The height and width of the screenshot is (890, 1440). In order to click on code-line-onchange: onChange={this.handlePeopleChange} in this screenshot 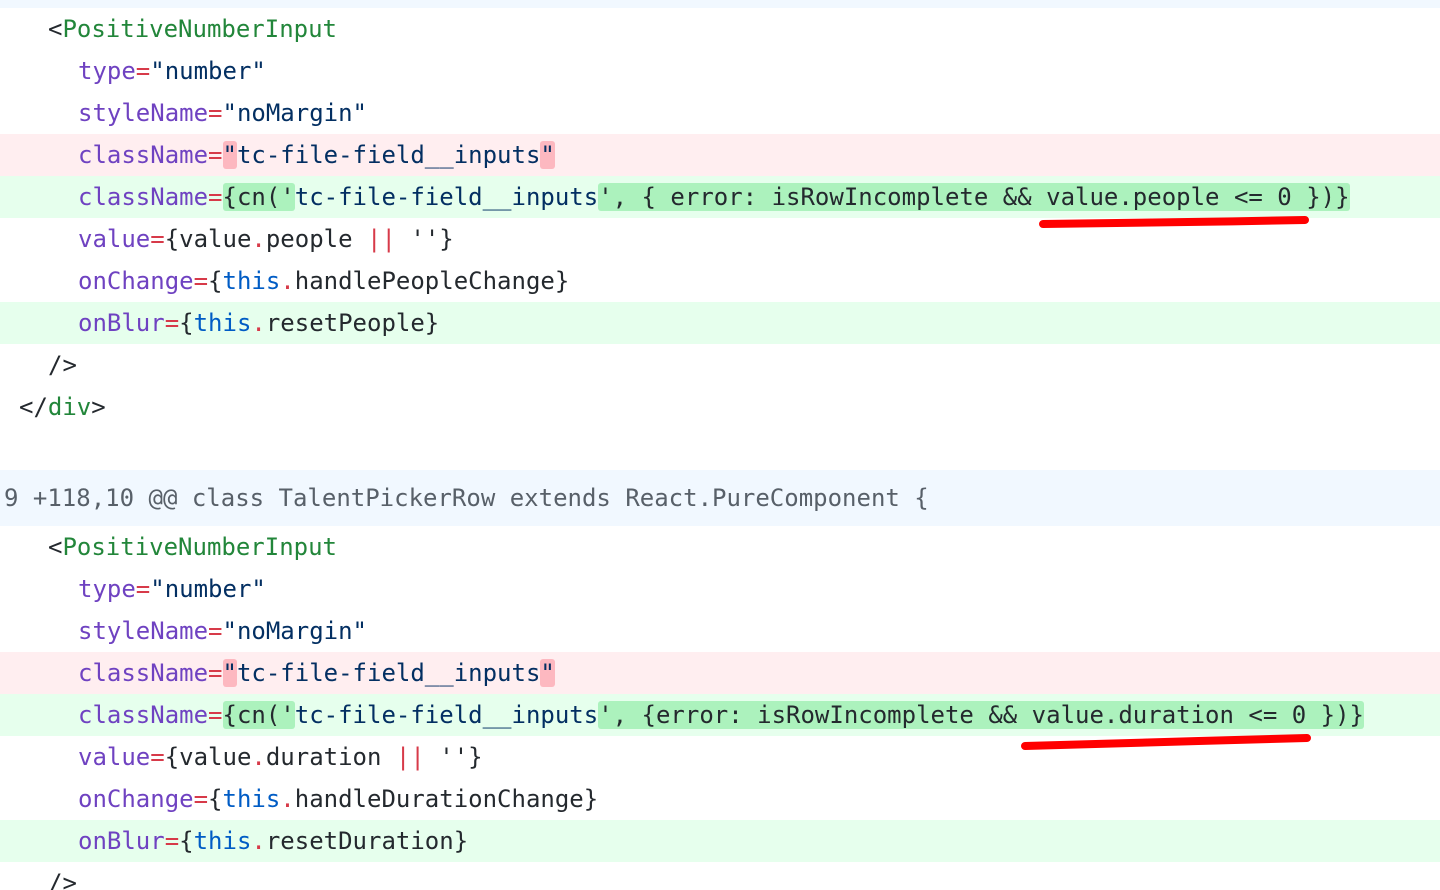, I will do `click(720, 281)`.